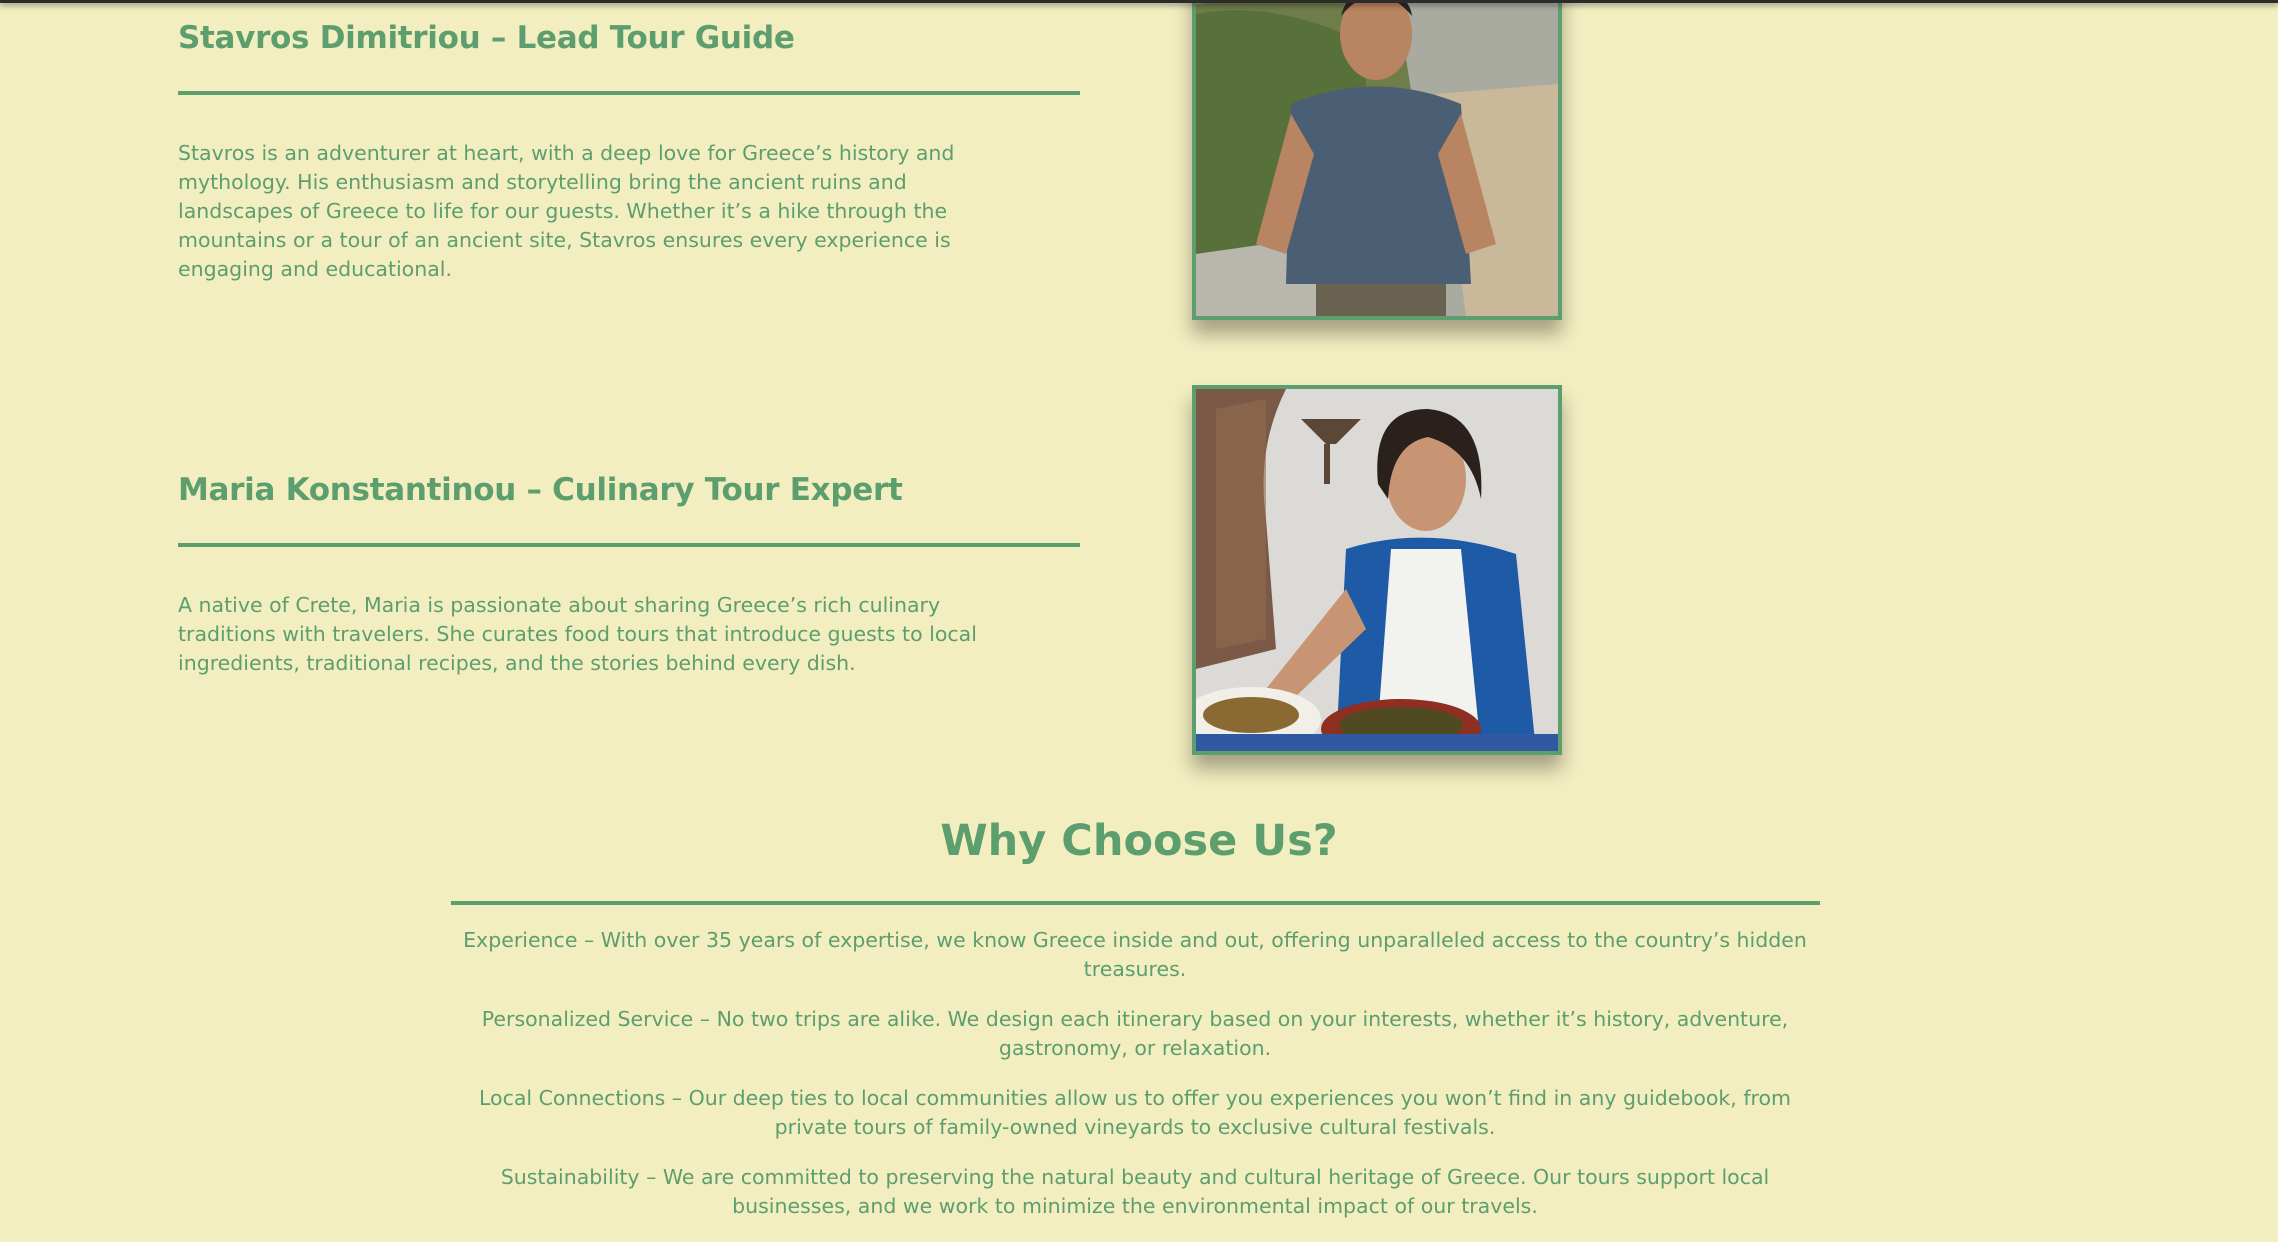 The image size is (2278, 1242). I want to click on stavros-portrait-image, so click(1377, 158).